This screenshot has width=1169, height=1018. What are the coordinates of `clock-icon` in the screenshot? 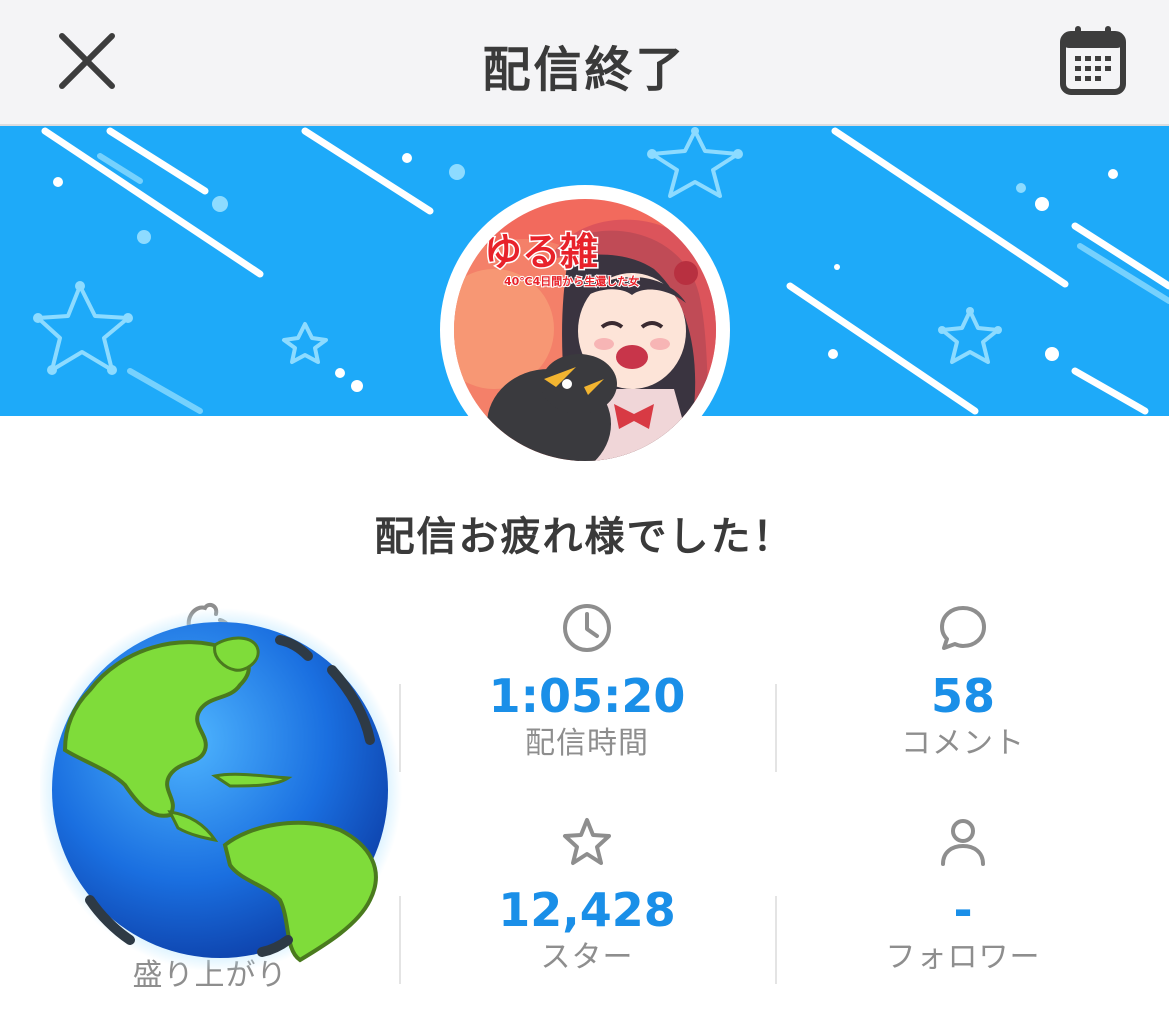 It's located at (587, 628).